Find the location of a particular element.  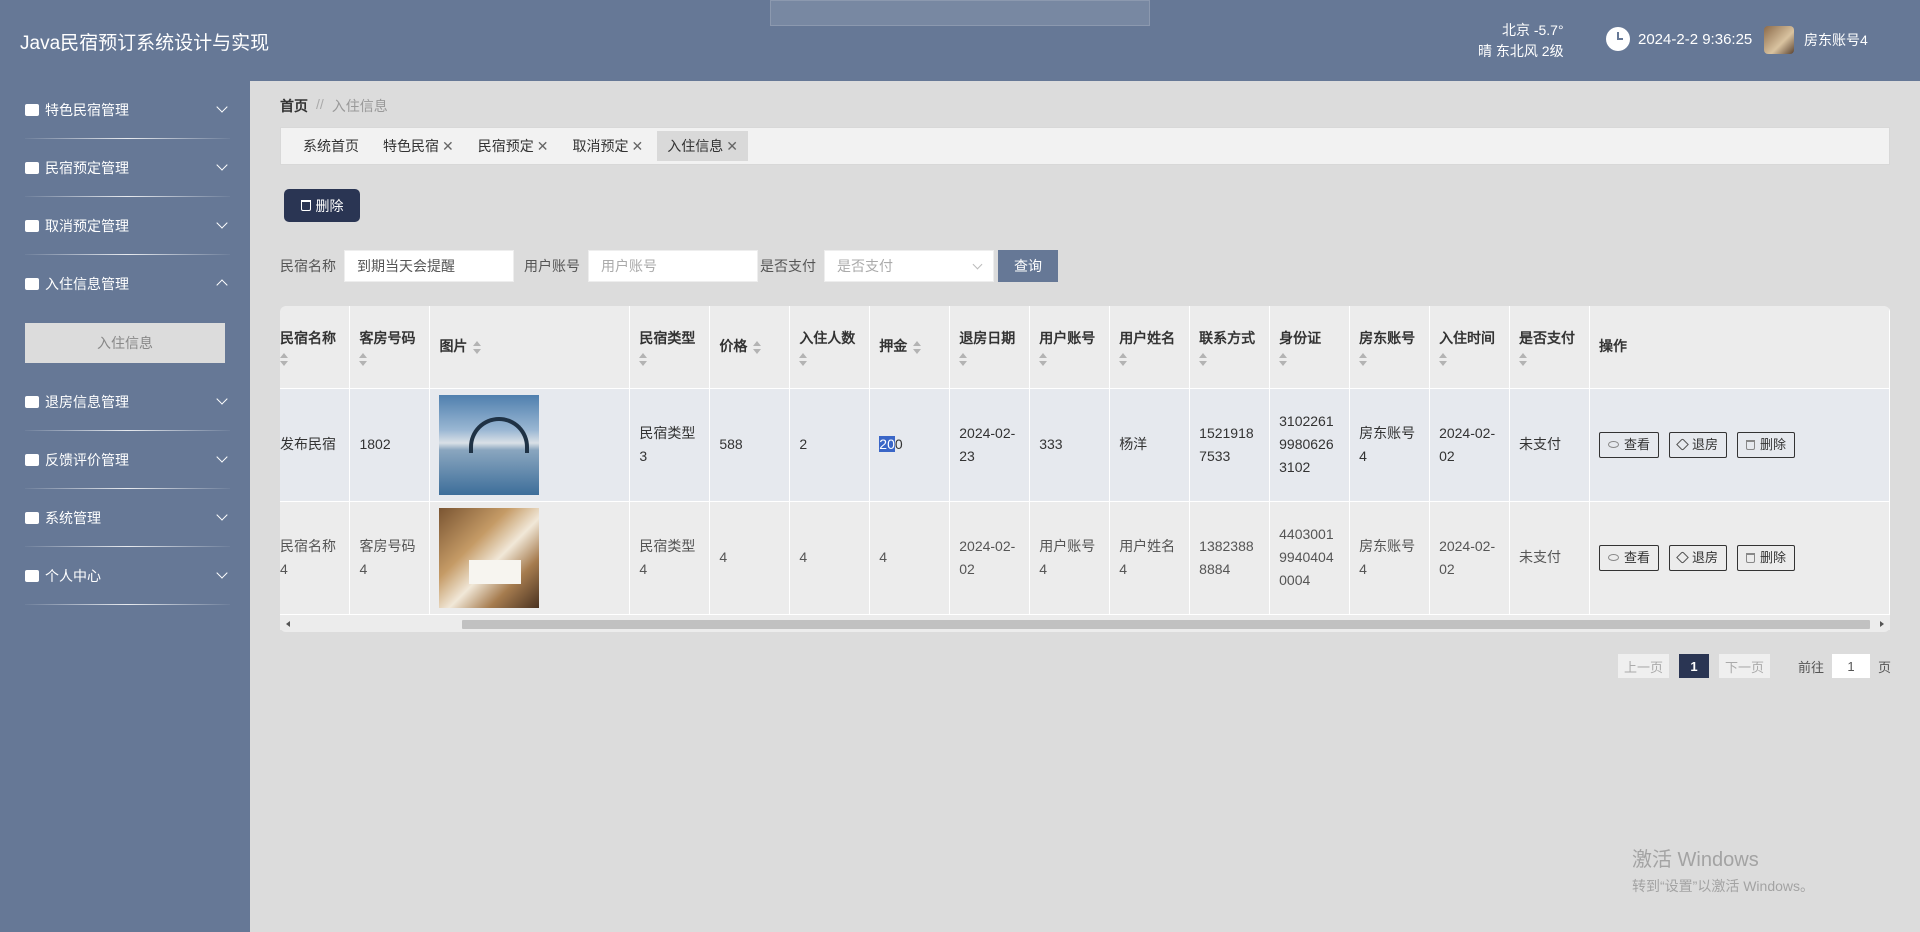

col-header-checkout-date: 退房日期 is located at coordinates (990, 347).